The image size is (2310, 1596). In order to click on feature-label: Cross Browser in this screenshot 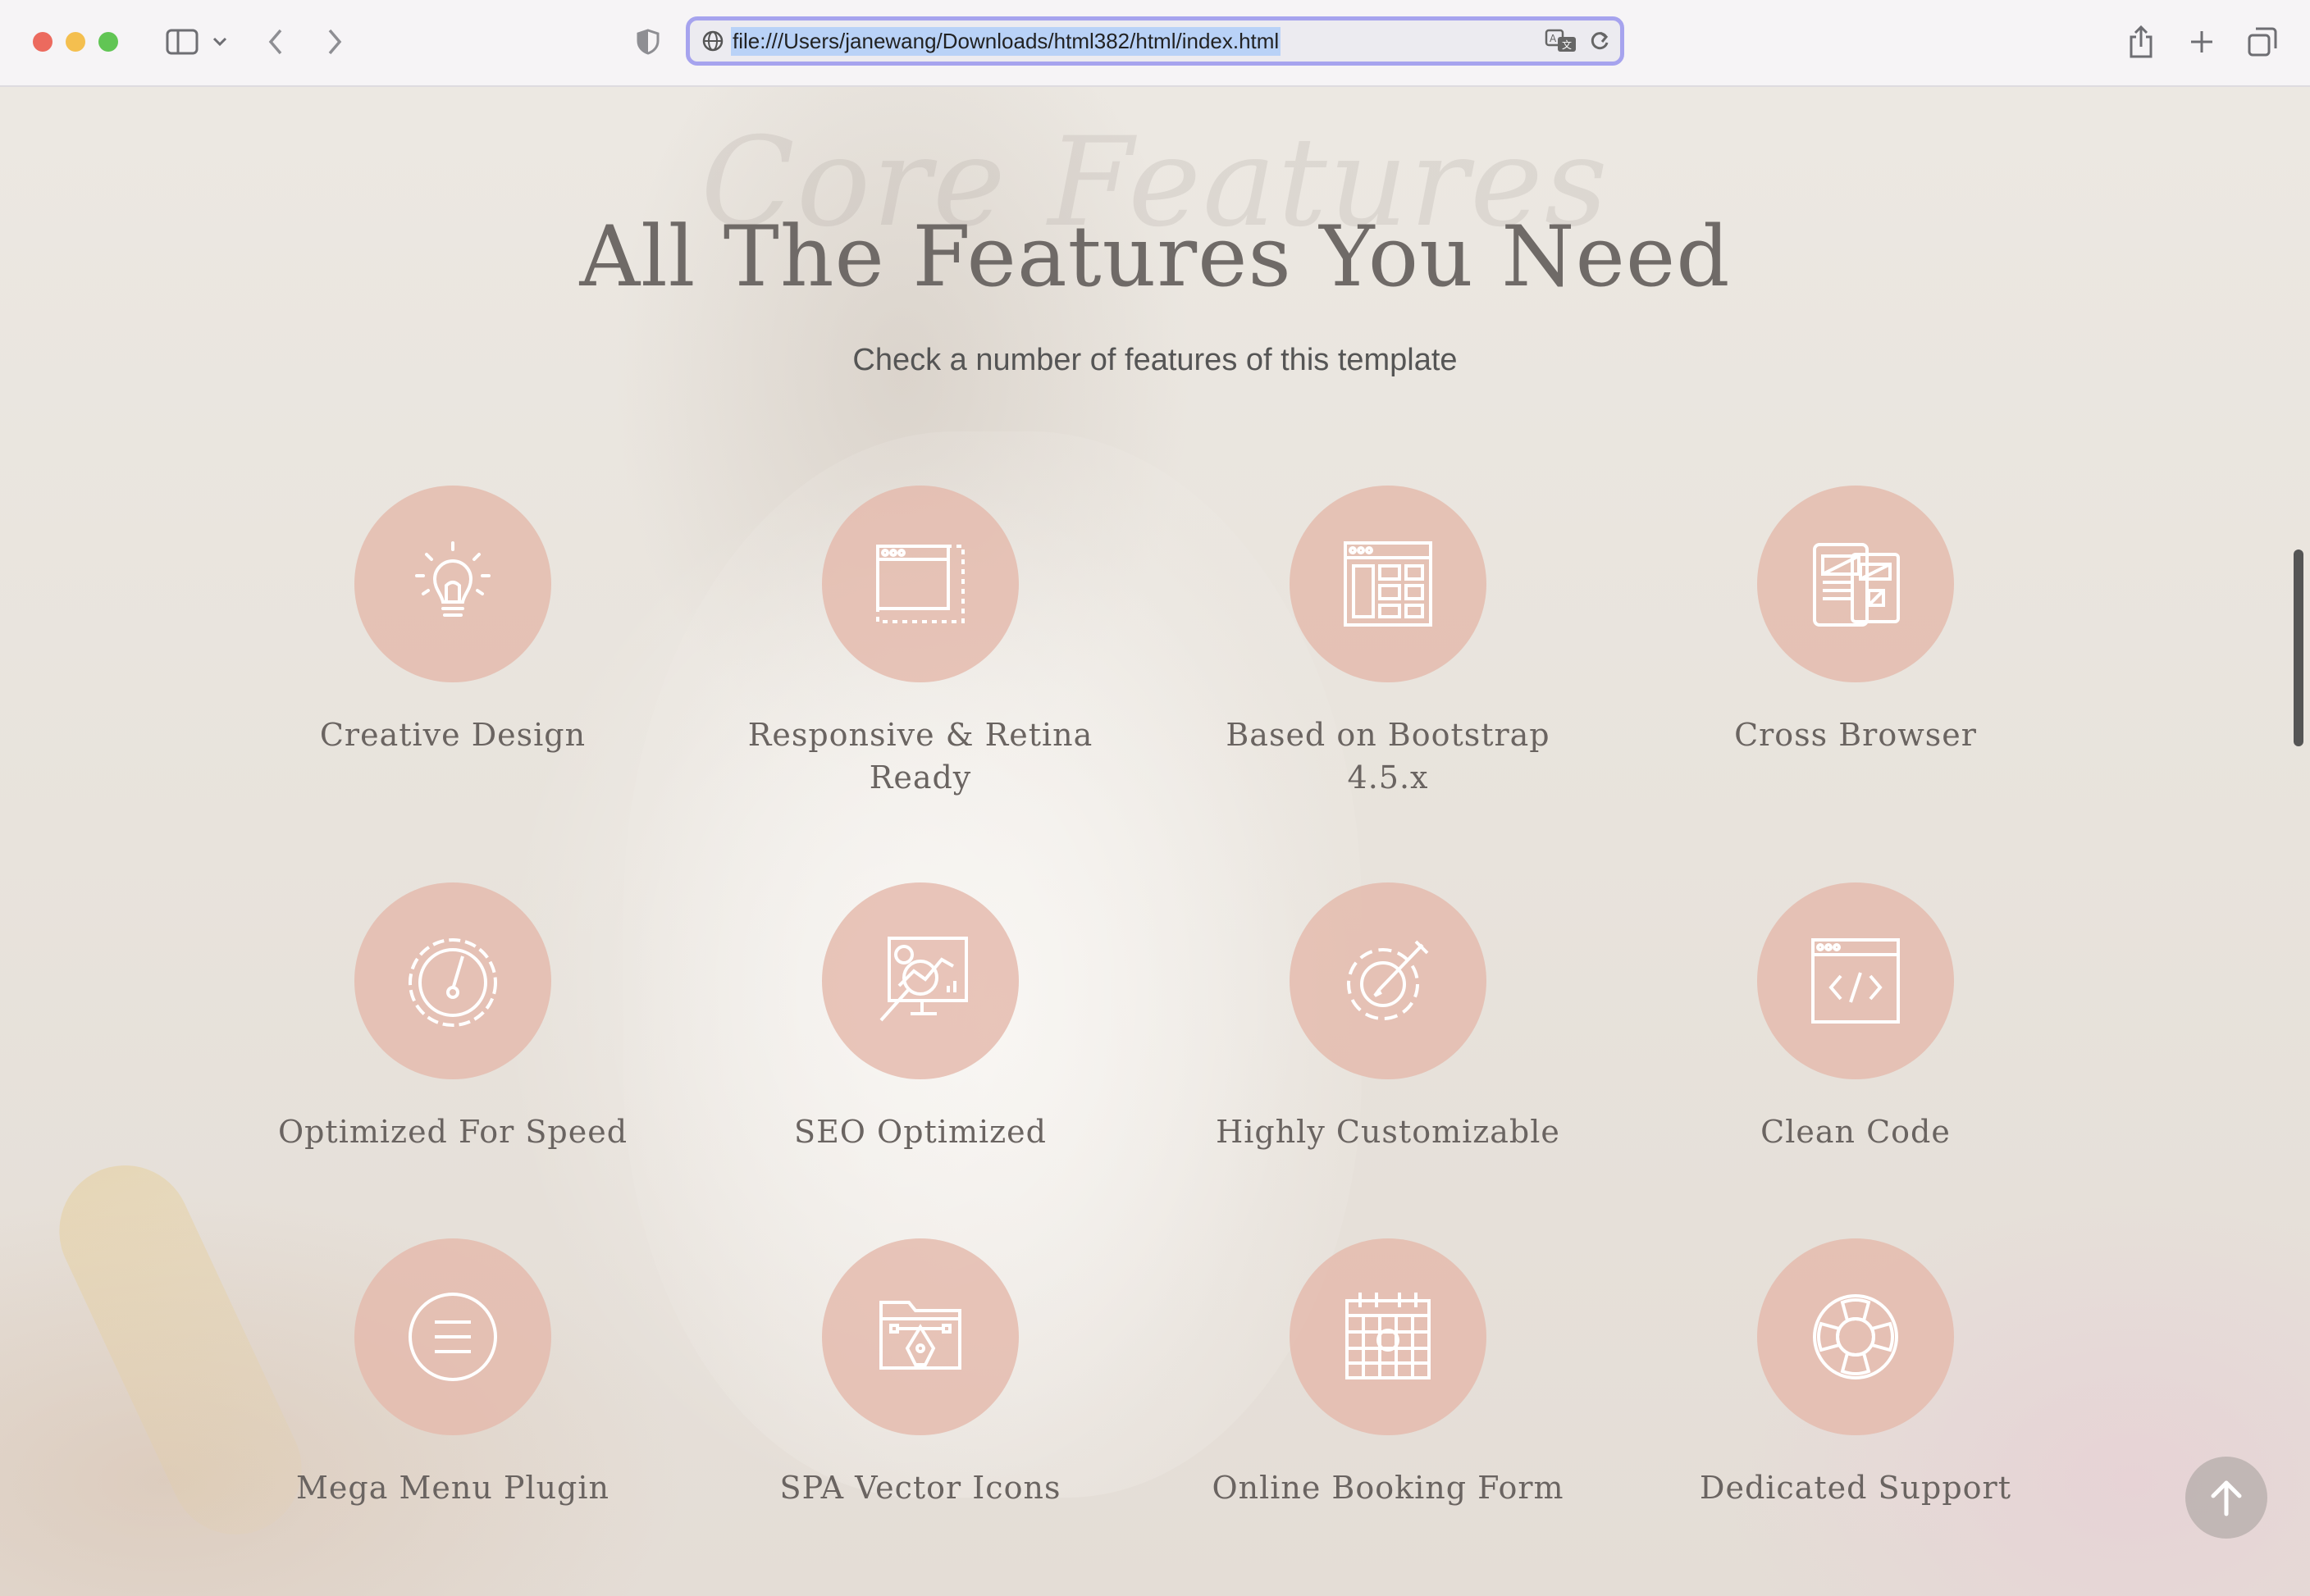, I will do `click(1856, 735)`.